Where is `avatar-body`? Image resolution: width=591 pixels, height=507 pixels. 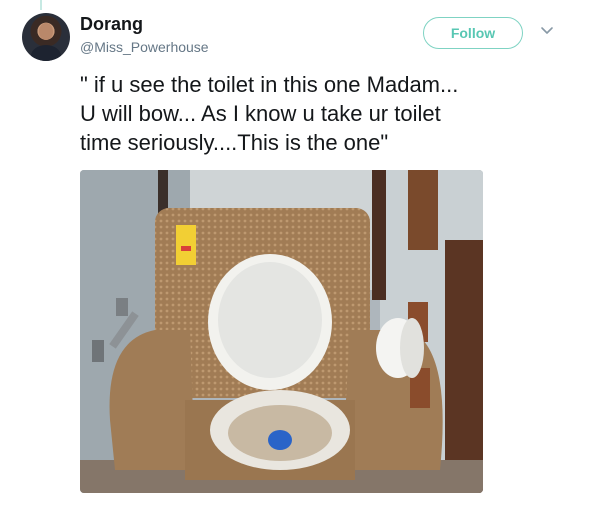
avatar-body is located at coordinates (46, 53).